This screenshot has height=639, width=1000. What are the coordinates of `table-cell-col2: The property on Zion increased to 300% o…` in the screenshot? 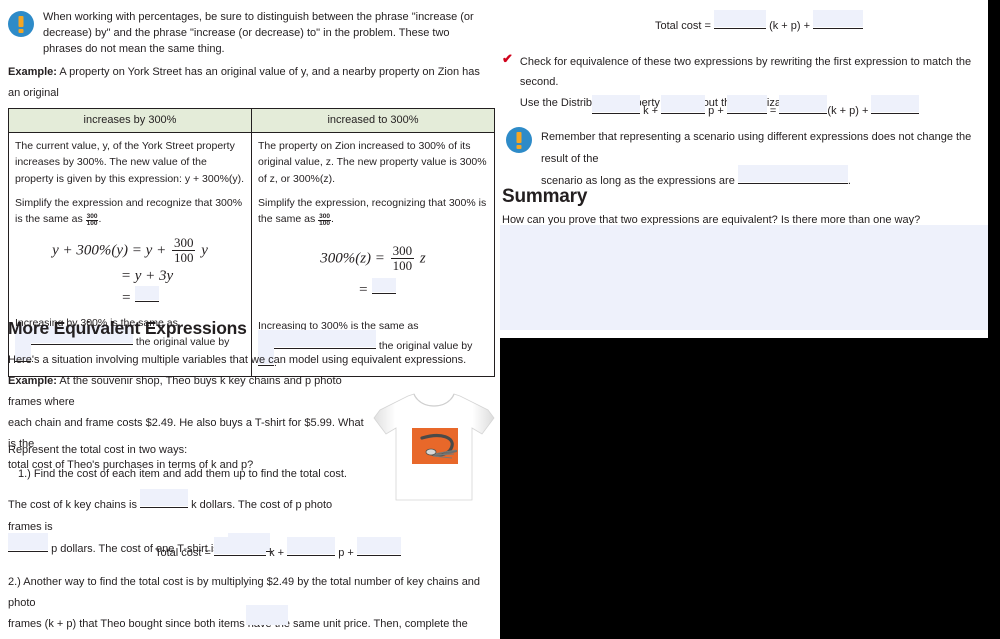 It's located at (373, 255).